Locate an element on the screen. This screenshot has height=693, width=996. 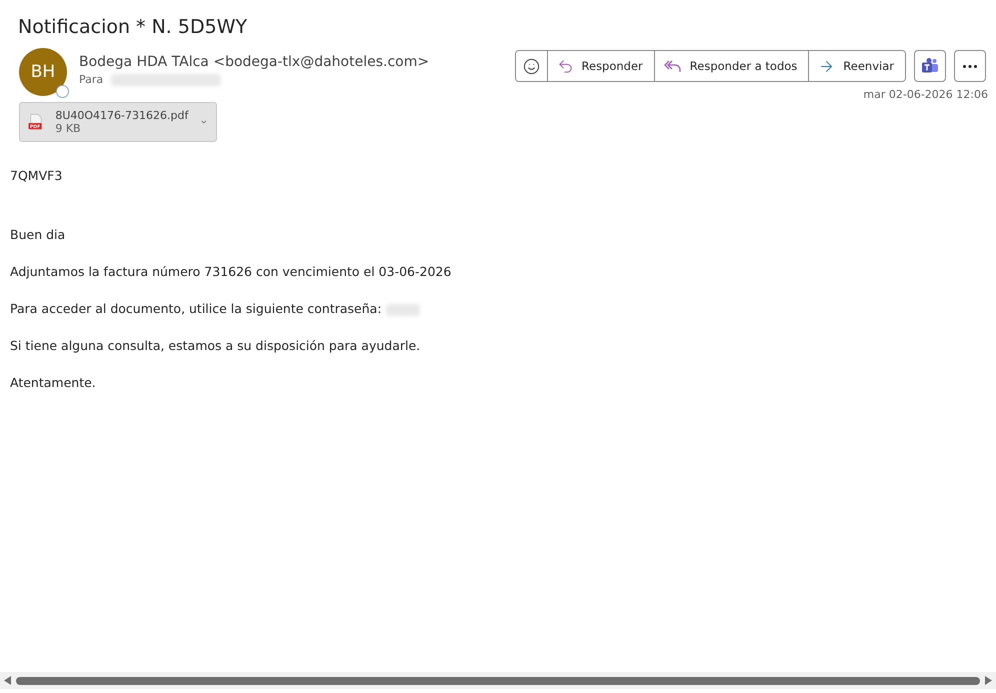
more-button is located at coordinates (970, 66).